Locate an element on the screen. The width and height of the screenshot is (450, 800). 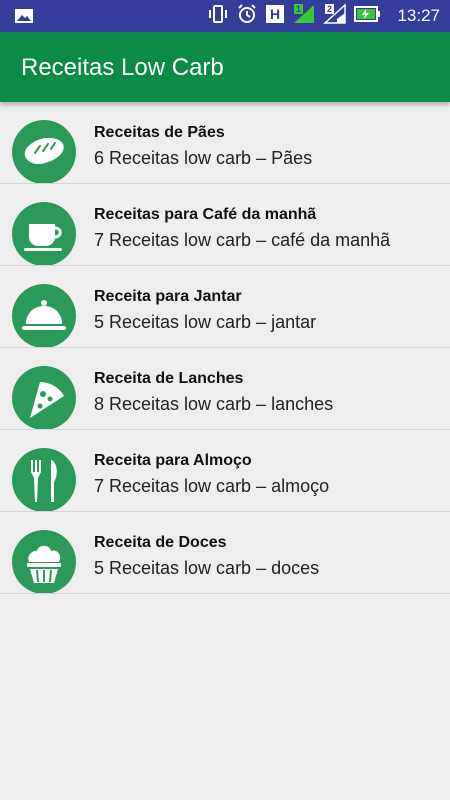
list-item-title: Receita para Jantar is located at coordinates (168, 296).